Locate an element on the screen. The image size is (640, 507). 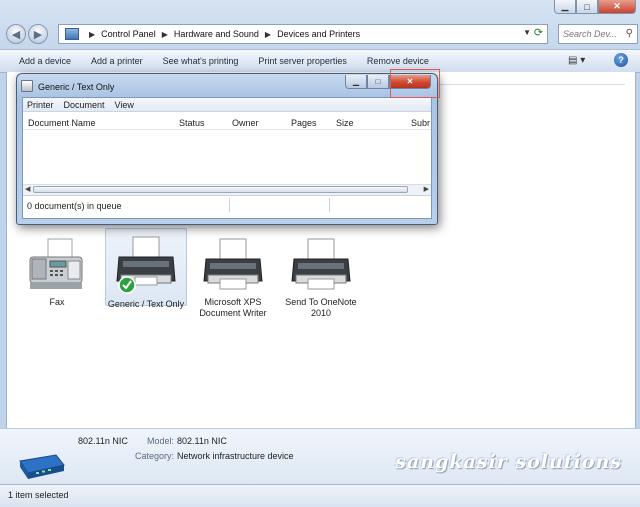
category-label: Category: is located at coordinates (154, 456).